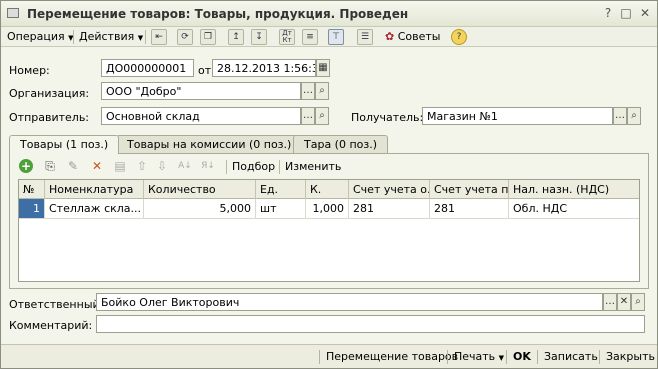  I want to click on responsible-field: Бойко Олег Викторович, so click(349, 302).